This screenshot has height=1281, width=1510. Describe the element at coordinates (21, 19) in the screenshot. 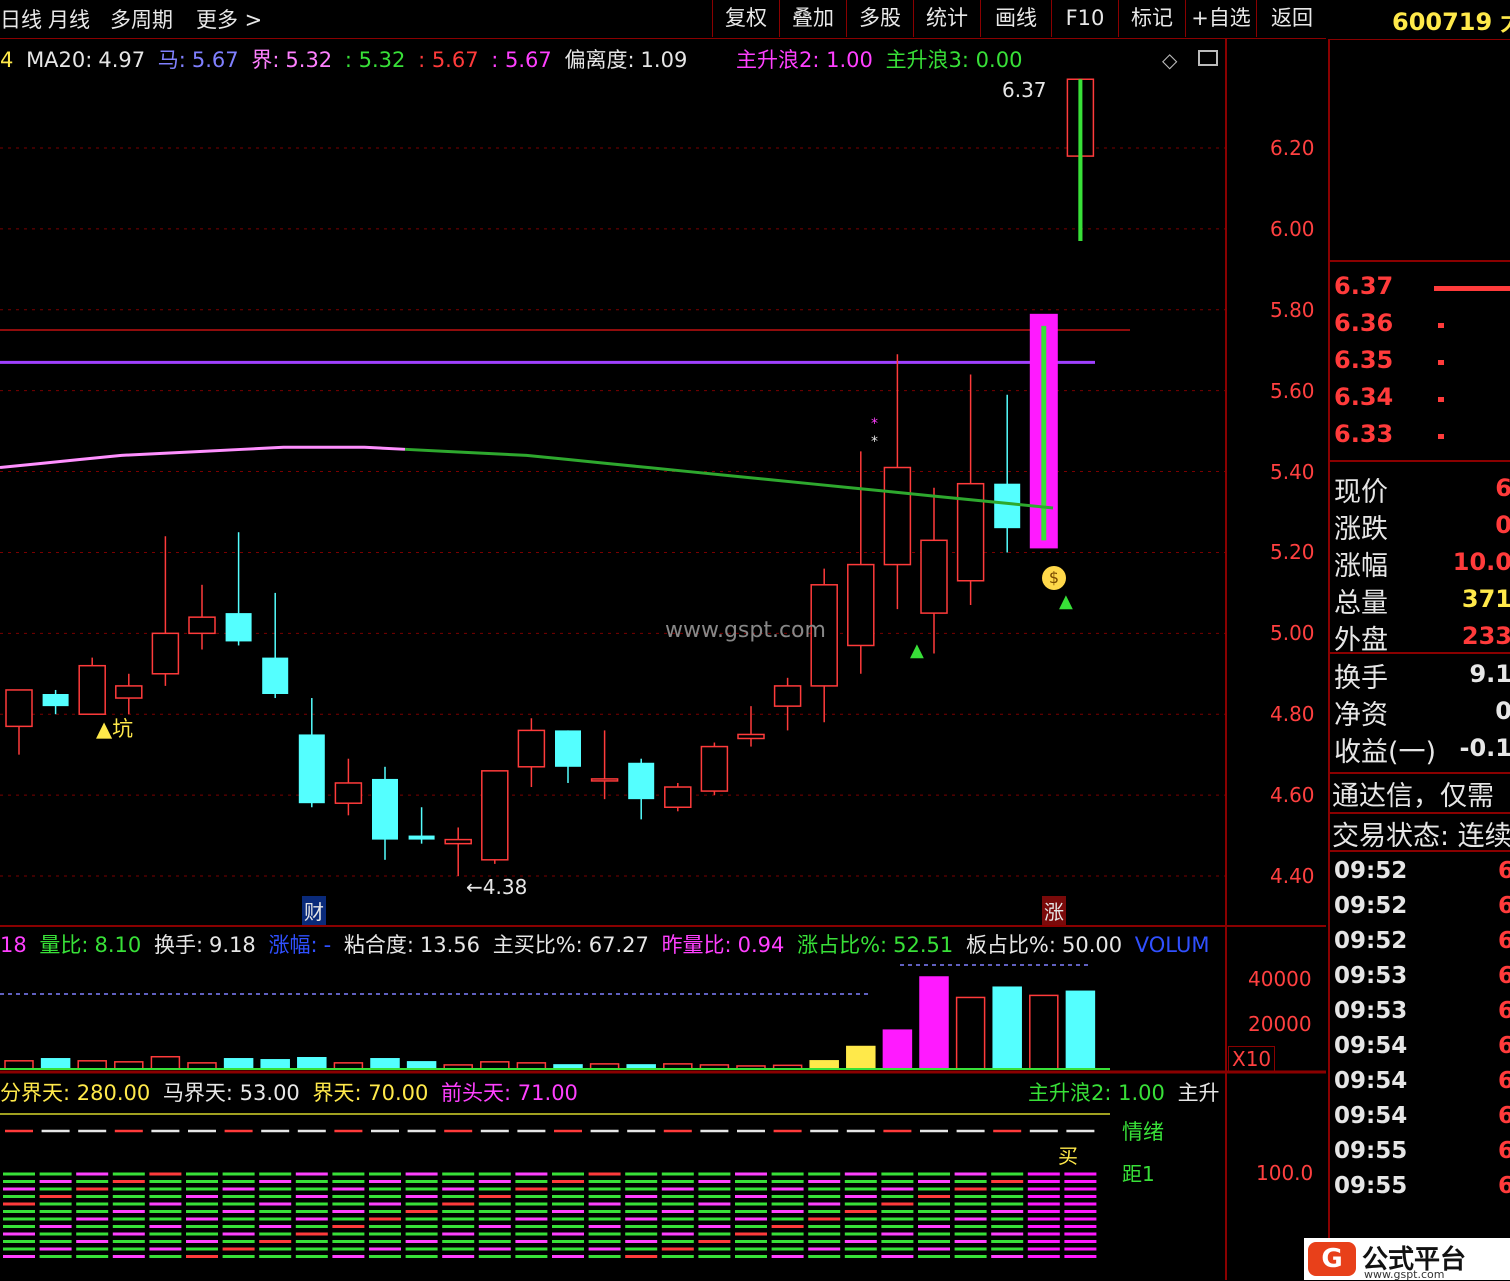

I see `tab-day: 日线` at that location.